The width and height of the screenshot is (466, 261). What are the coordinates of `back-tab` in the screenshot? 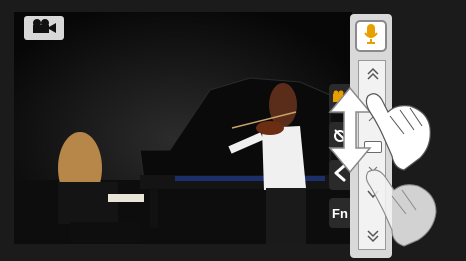 It's located at (340, 175).